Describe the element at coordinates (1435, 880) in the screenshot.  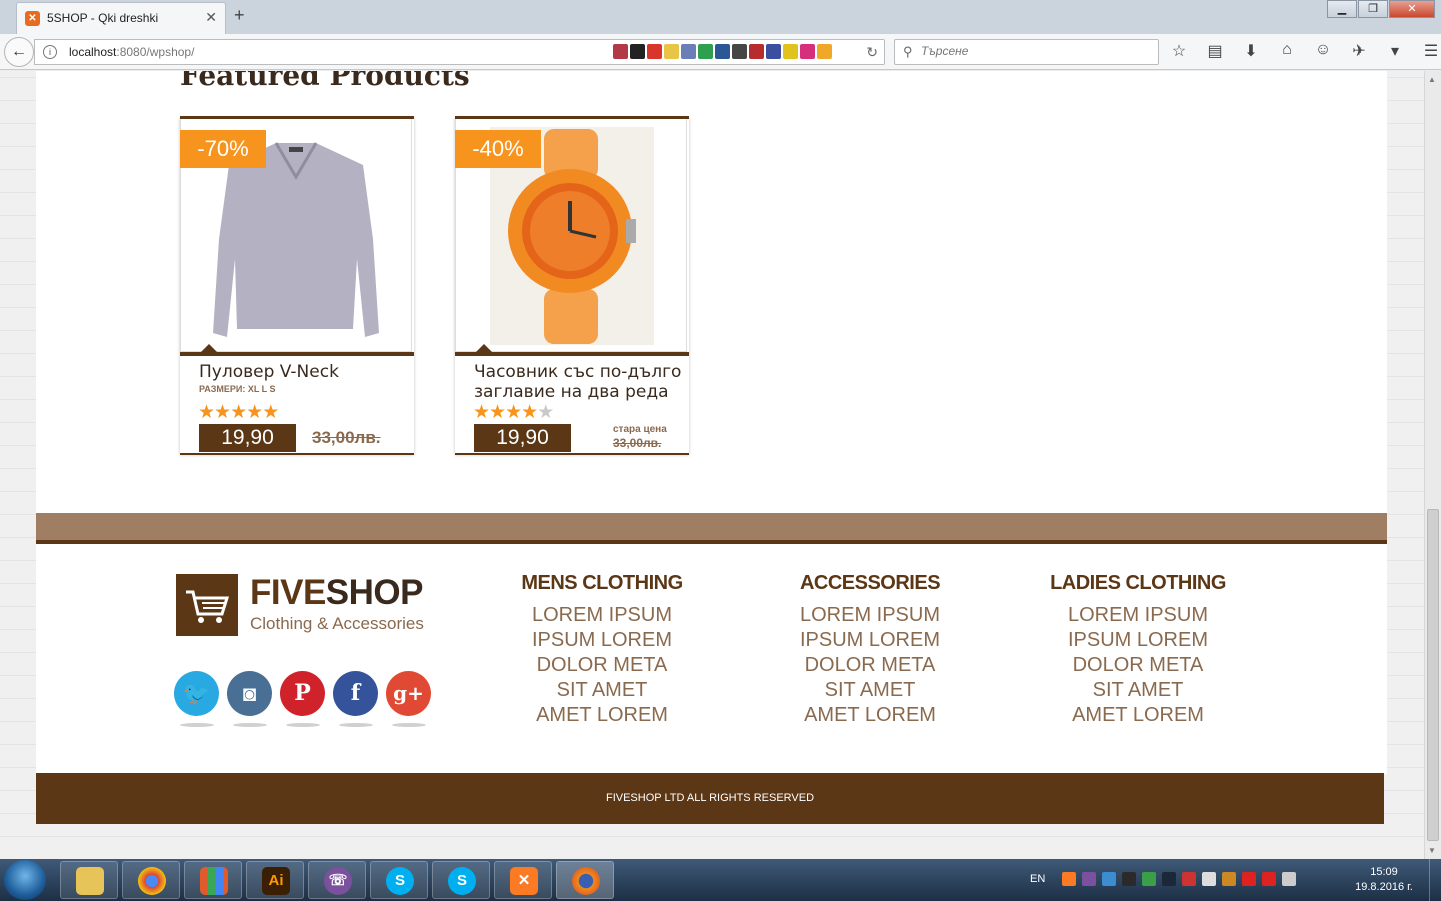
I see `show-desktop-button` at that location.